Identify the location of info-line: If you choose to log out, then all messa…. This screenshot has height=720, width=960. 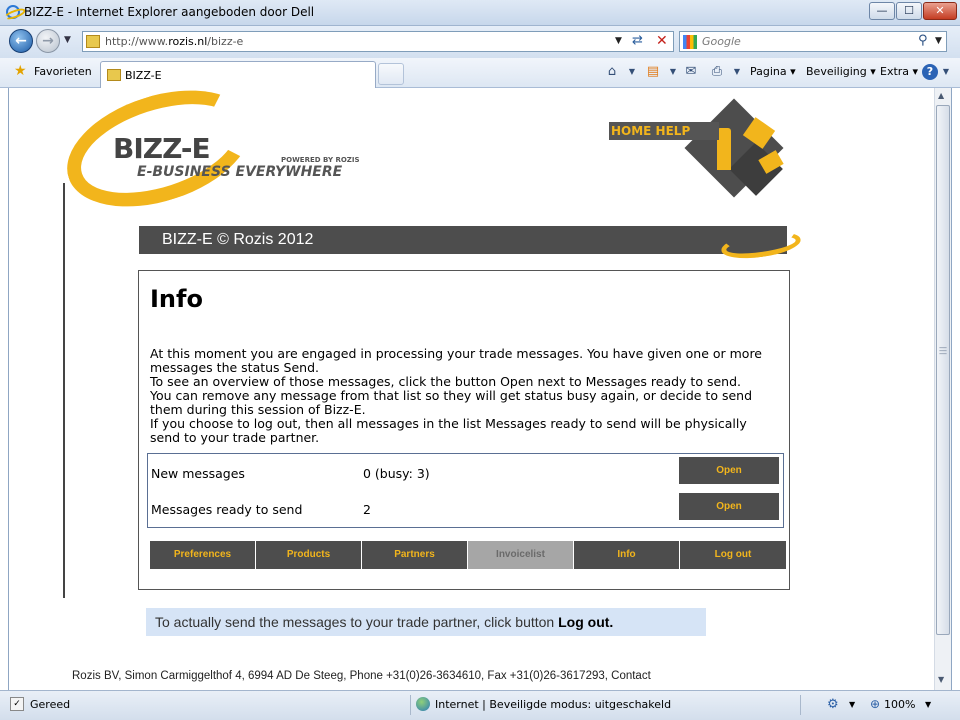
(448, 423).